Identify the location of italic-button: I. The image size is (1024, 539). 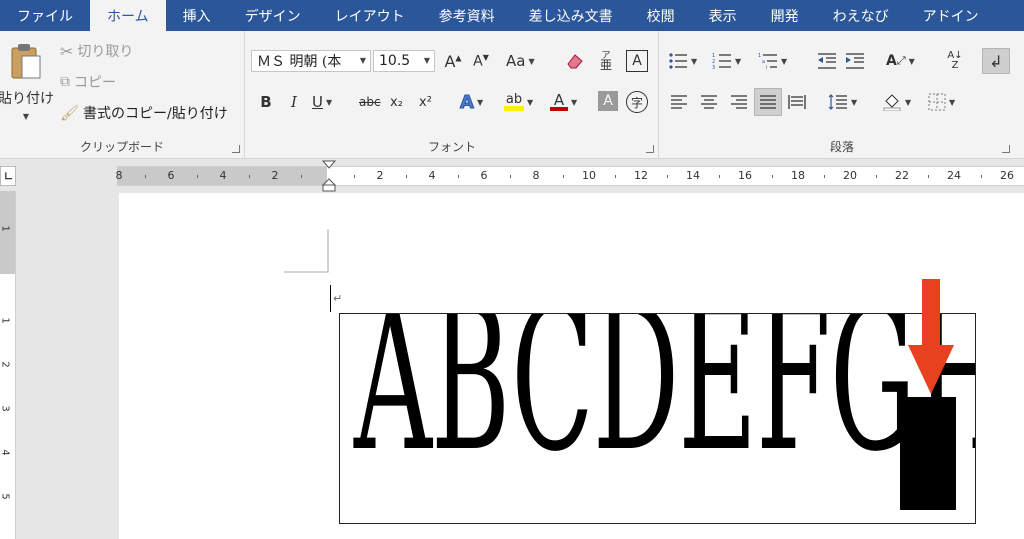
(294, 102).